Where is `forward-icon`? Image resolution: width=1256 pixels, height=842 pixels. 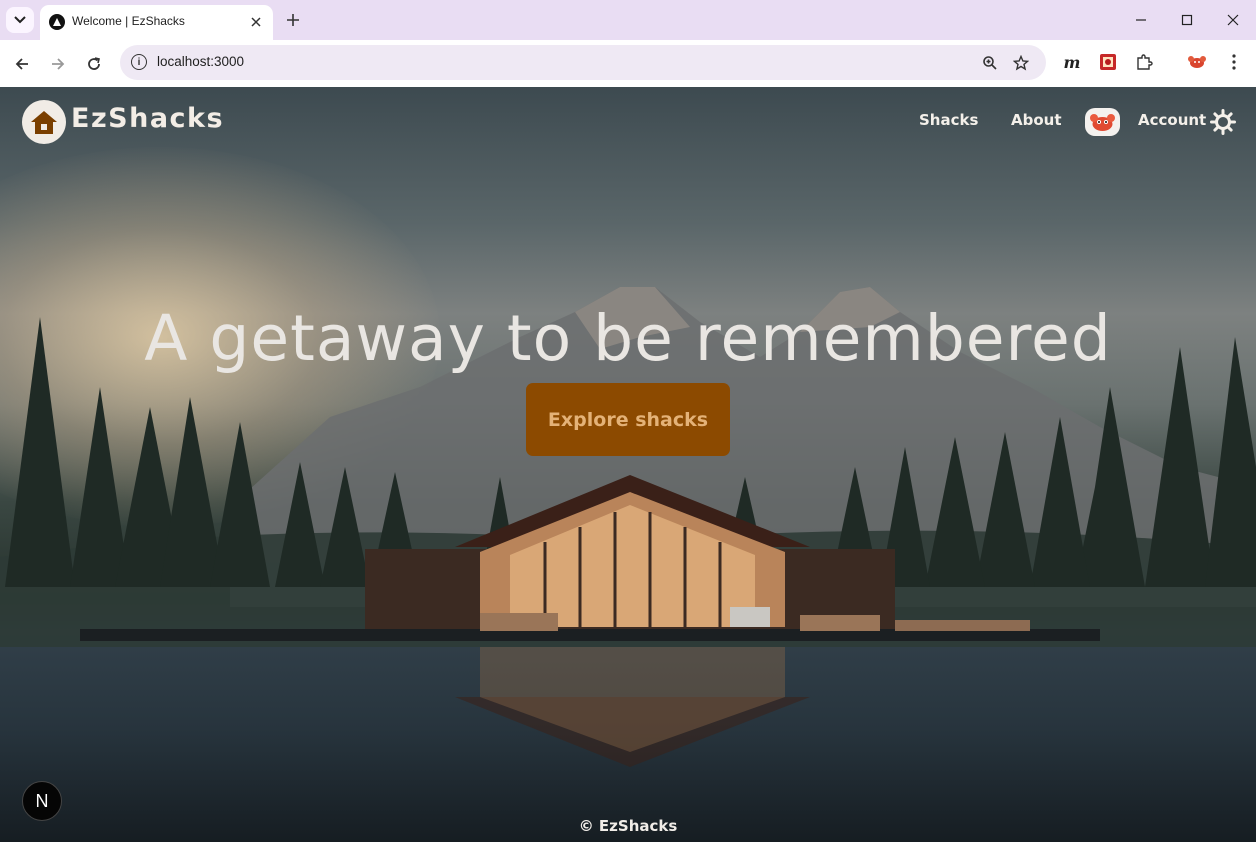 forward-icon is located at coordinates (58, 64).